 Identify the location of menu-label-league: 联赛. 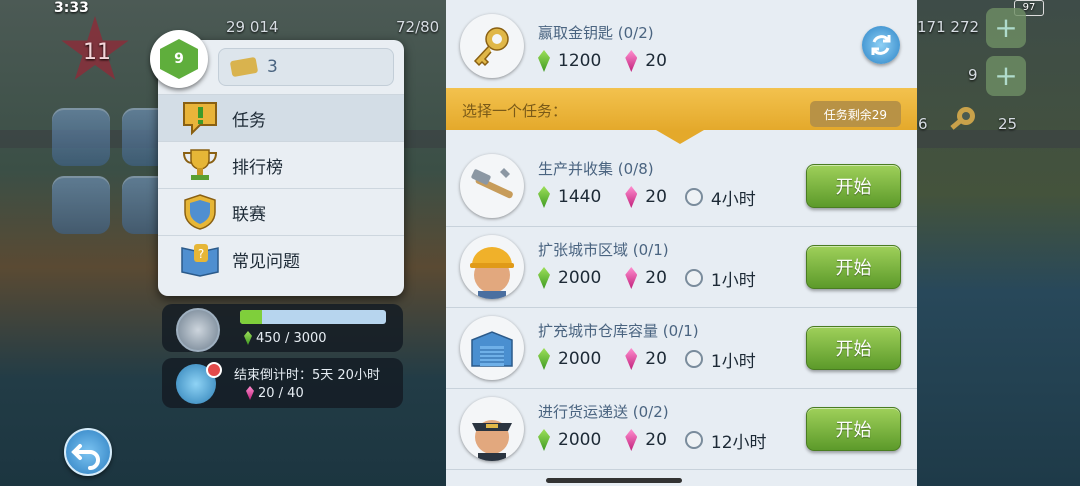
(249, 214).